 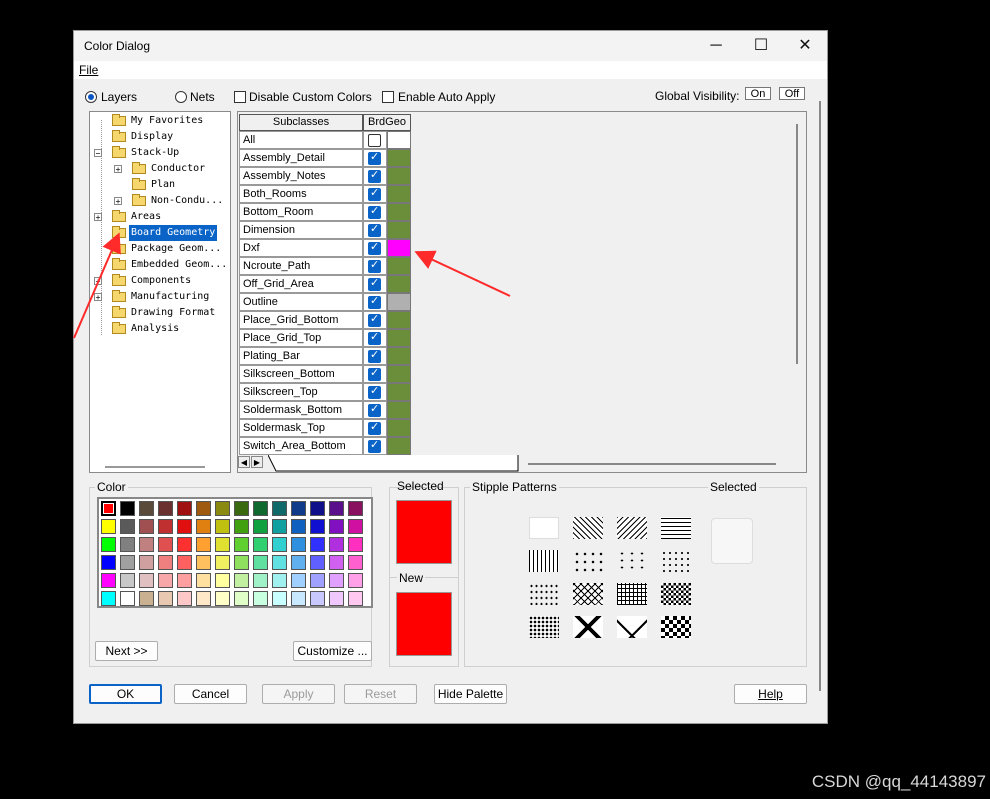 I want to click on tree-item: + Conductor, so click(x=171, y=169).